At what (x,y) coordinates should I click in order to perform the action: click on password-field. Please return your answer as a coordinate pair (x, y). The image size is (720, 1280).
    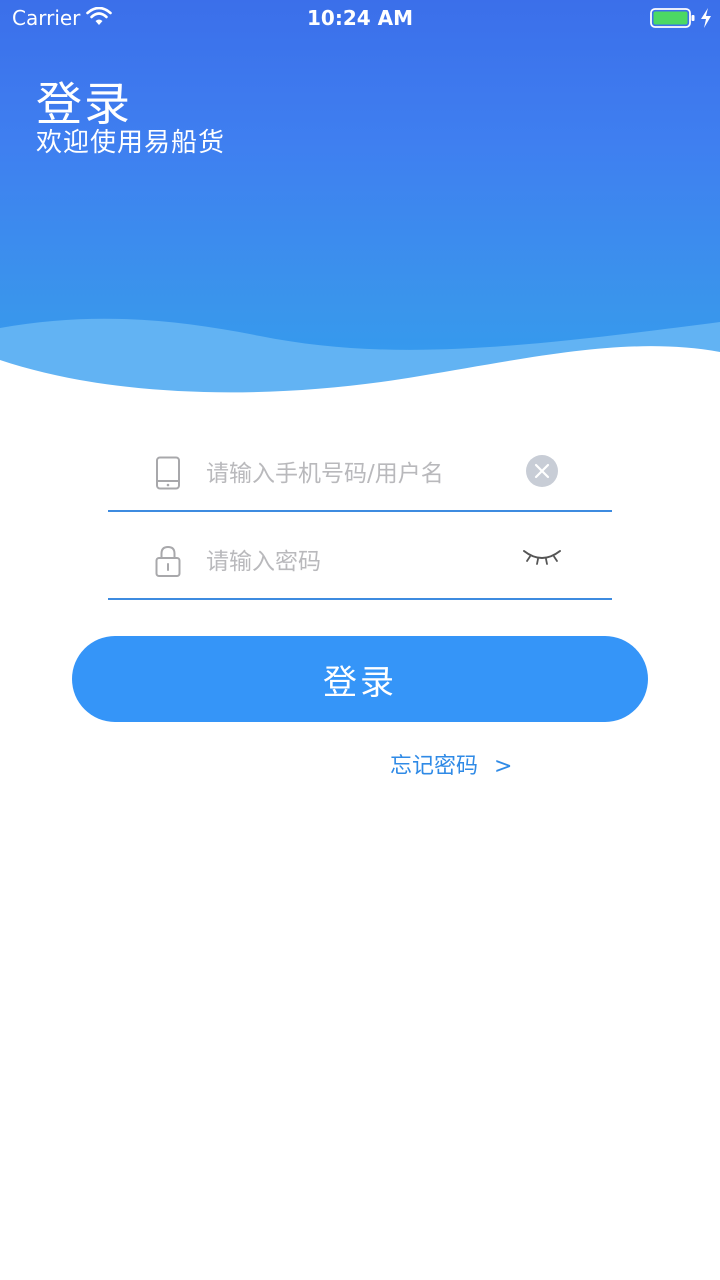
    Looking at the image, I should click on (360, 570).